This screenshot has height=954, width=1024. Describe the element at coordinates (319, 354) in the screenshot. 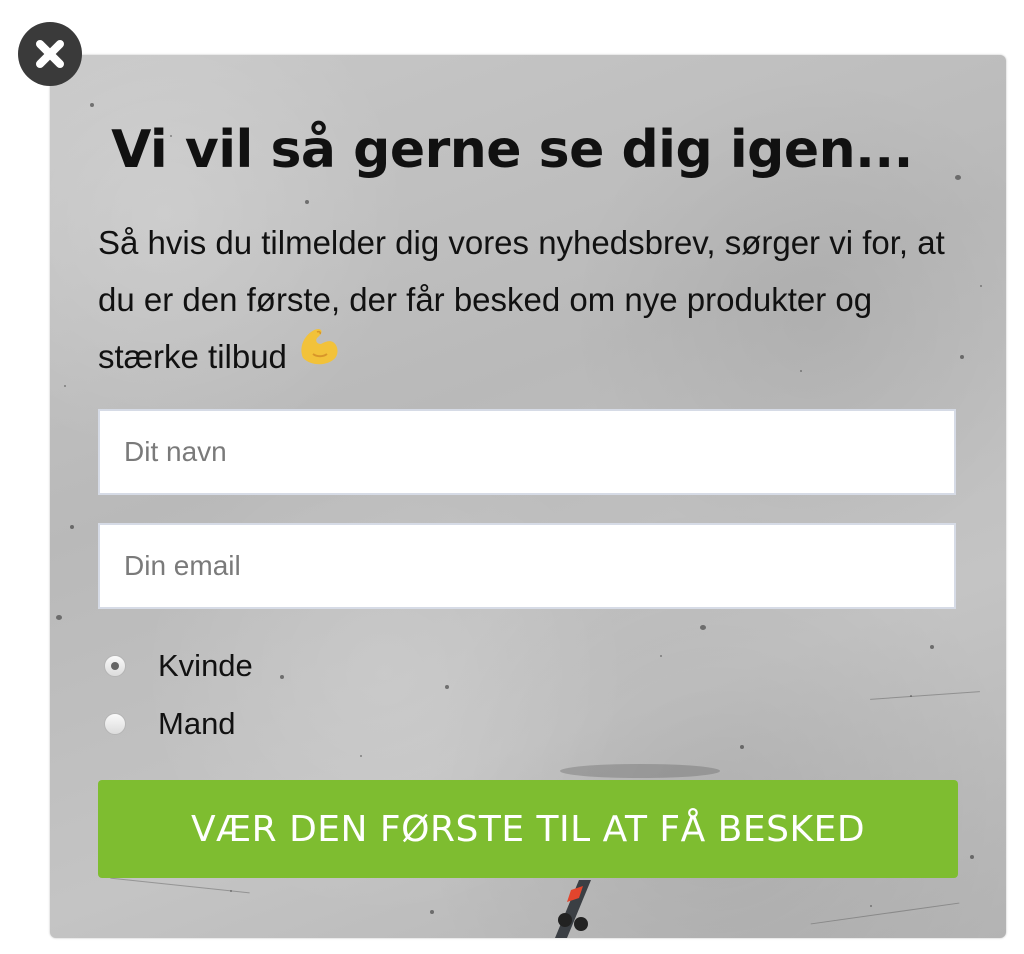

I see `flexed-biceps-icon` at that location.